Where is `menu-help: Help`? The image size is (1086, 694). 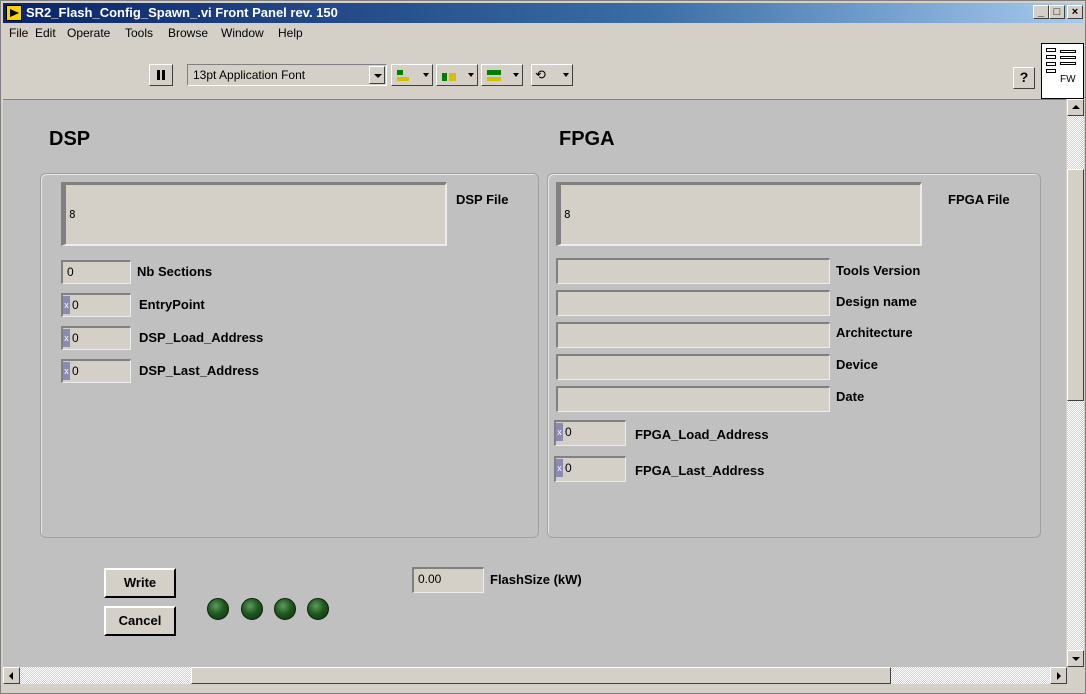
menu-help: Help is located at coordinates (290, 33).